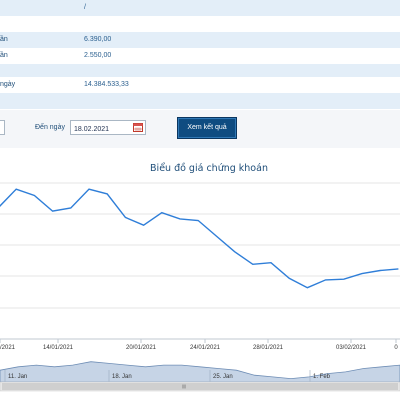 The image size is (400, 400). Describe the element at coordinates (17, 377) in the screenshot. I see `navigator-label: 11. Jan` at that location.